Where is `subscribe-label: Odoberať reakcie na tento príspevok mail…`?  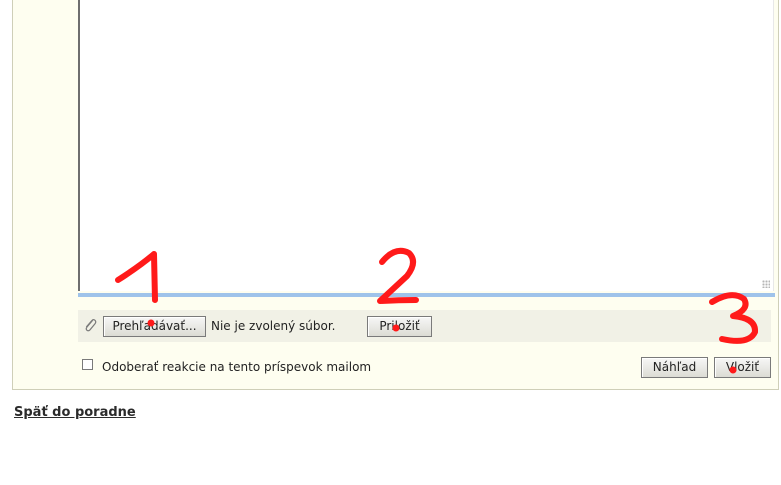 subscribe-label: Odoberať reakcie na tento príspevok mail… is located at coordinates (237, 367).